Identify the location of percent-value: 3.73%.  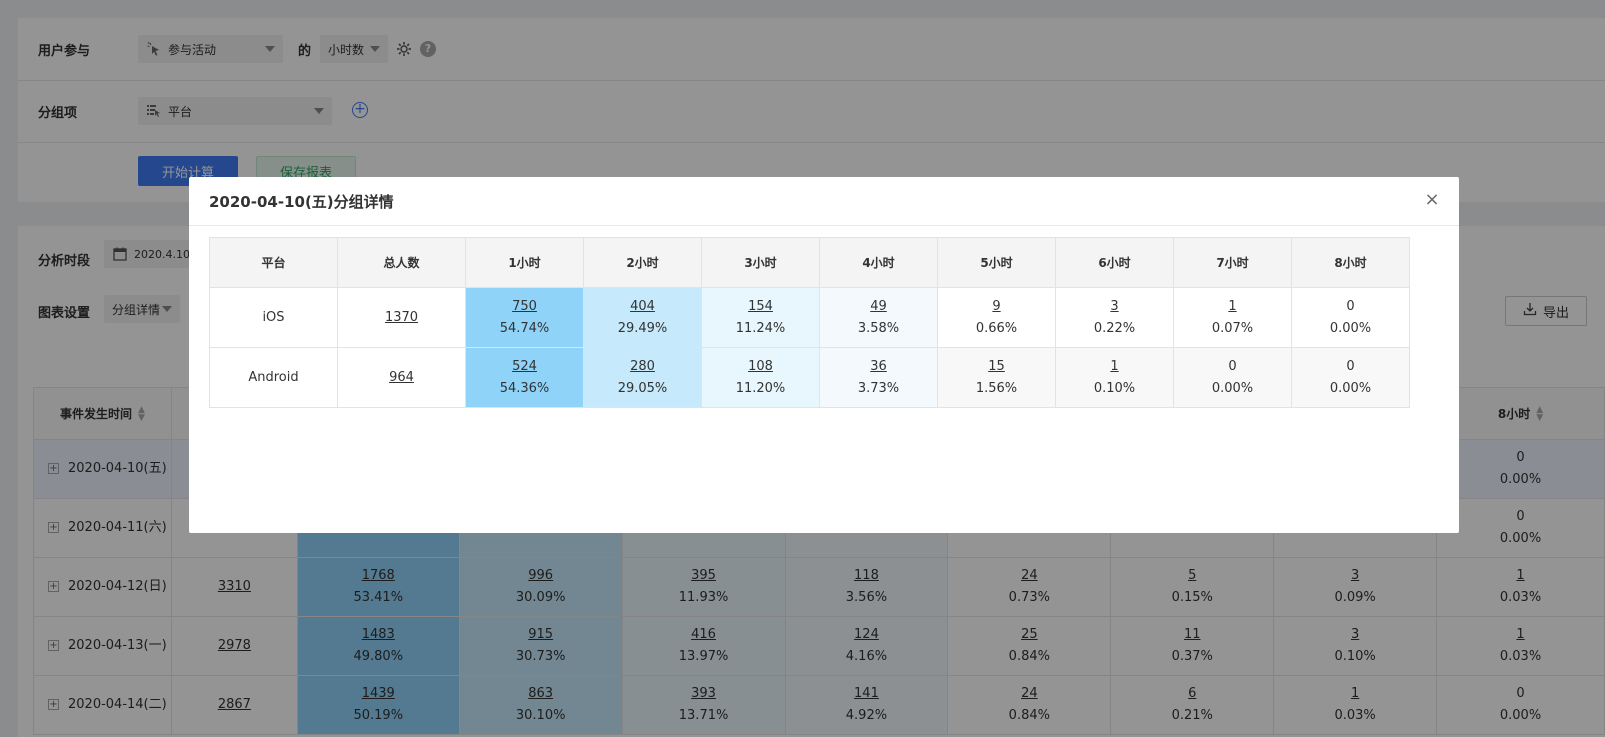
(878, 388).